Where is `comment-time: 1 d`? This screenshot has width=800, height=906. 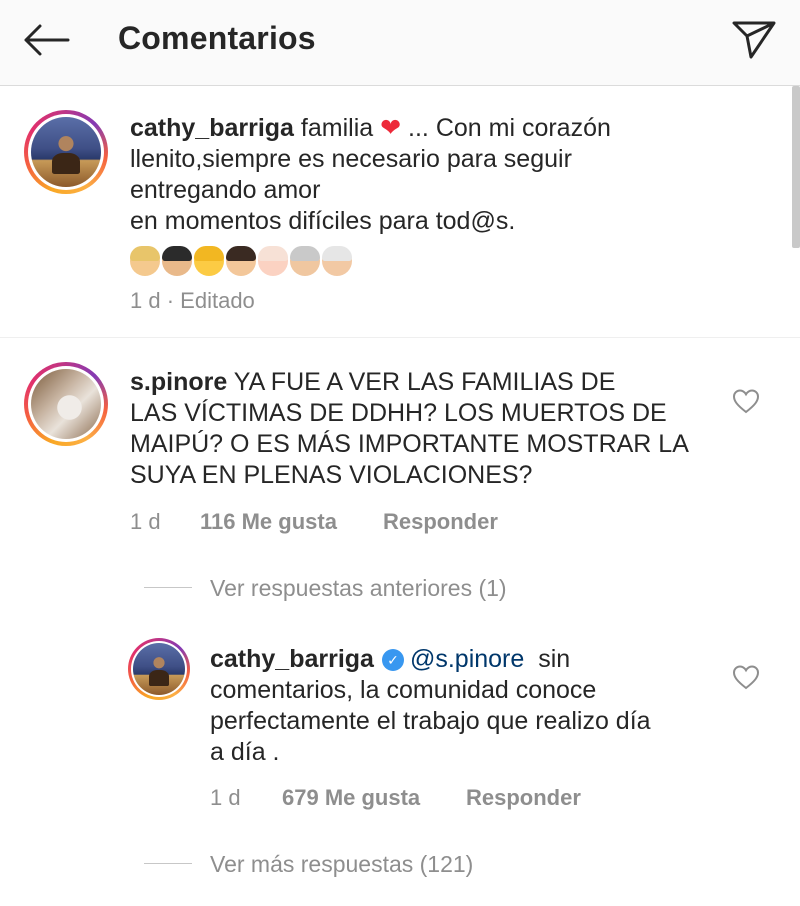
comment-time: 1 d is located at coordinates (145, 521).